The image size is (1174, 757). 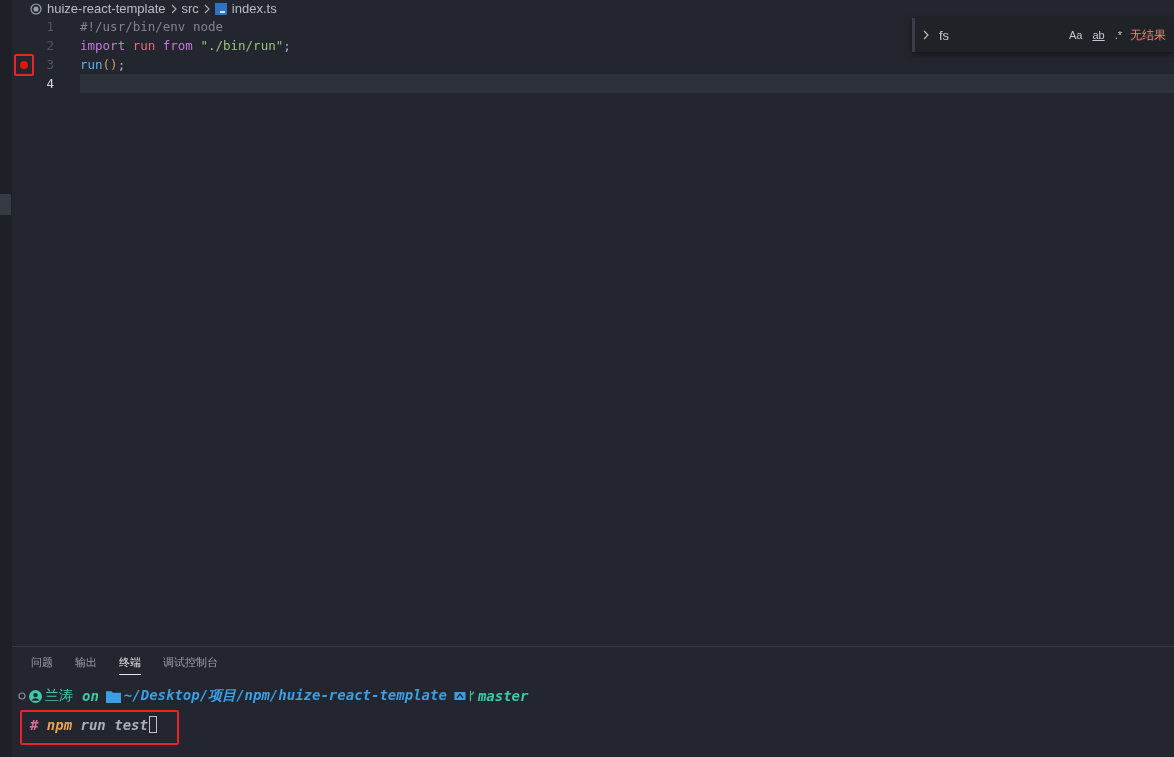 What do you see at coordinates (185, 45) in the screenshot?
I see `code-line: import run from "./bin/run";` at bounding box center [185, 45].